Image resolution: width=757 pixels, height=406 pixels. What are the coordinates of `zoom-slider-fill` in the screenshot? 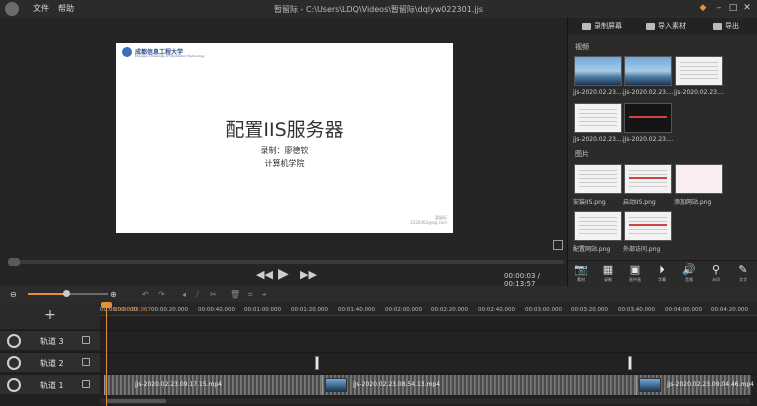 It's located at (47, 294).